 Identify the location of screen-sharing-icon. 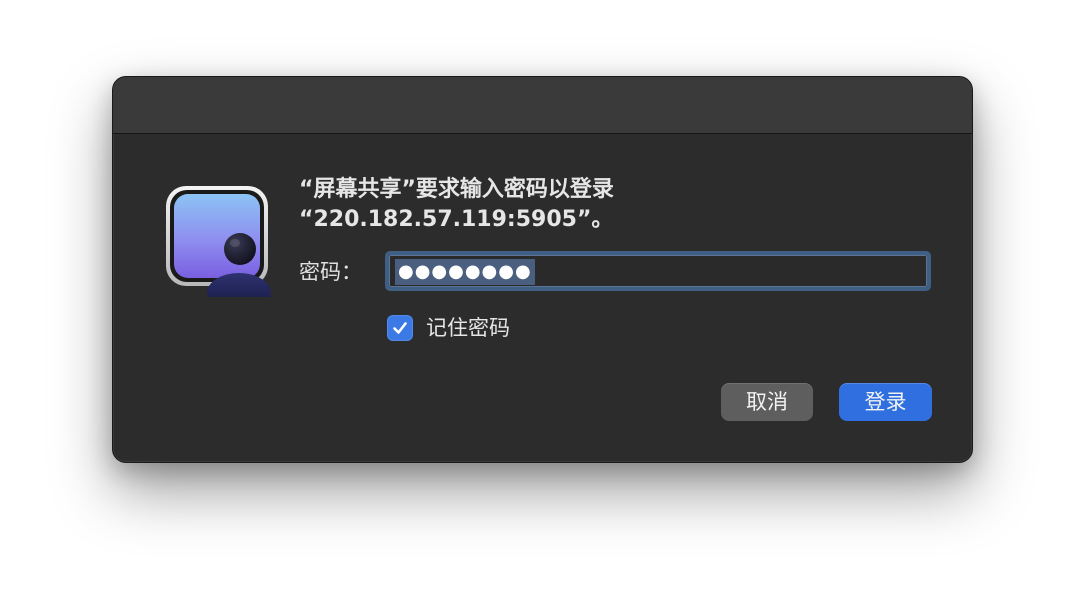
(219, 249).